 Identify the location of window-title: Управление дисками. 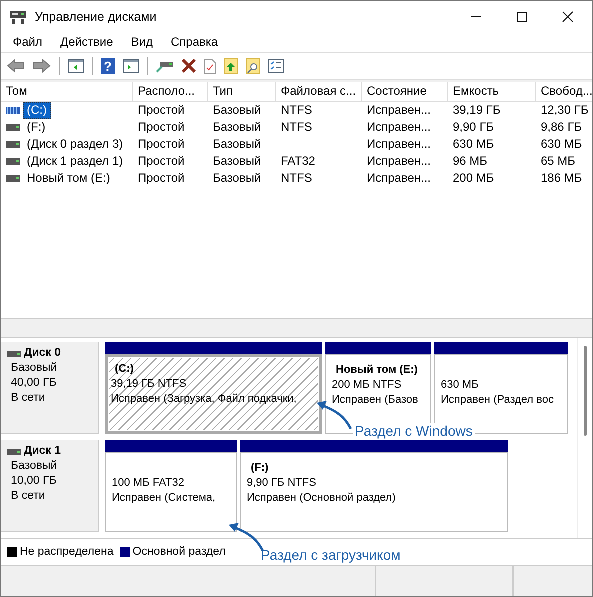
(96, 17).